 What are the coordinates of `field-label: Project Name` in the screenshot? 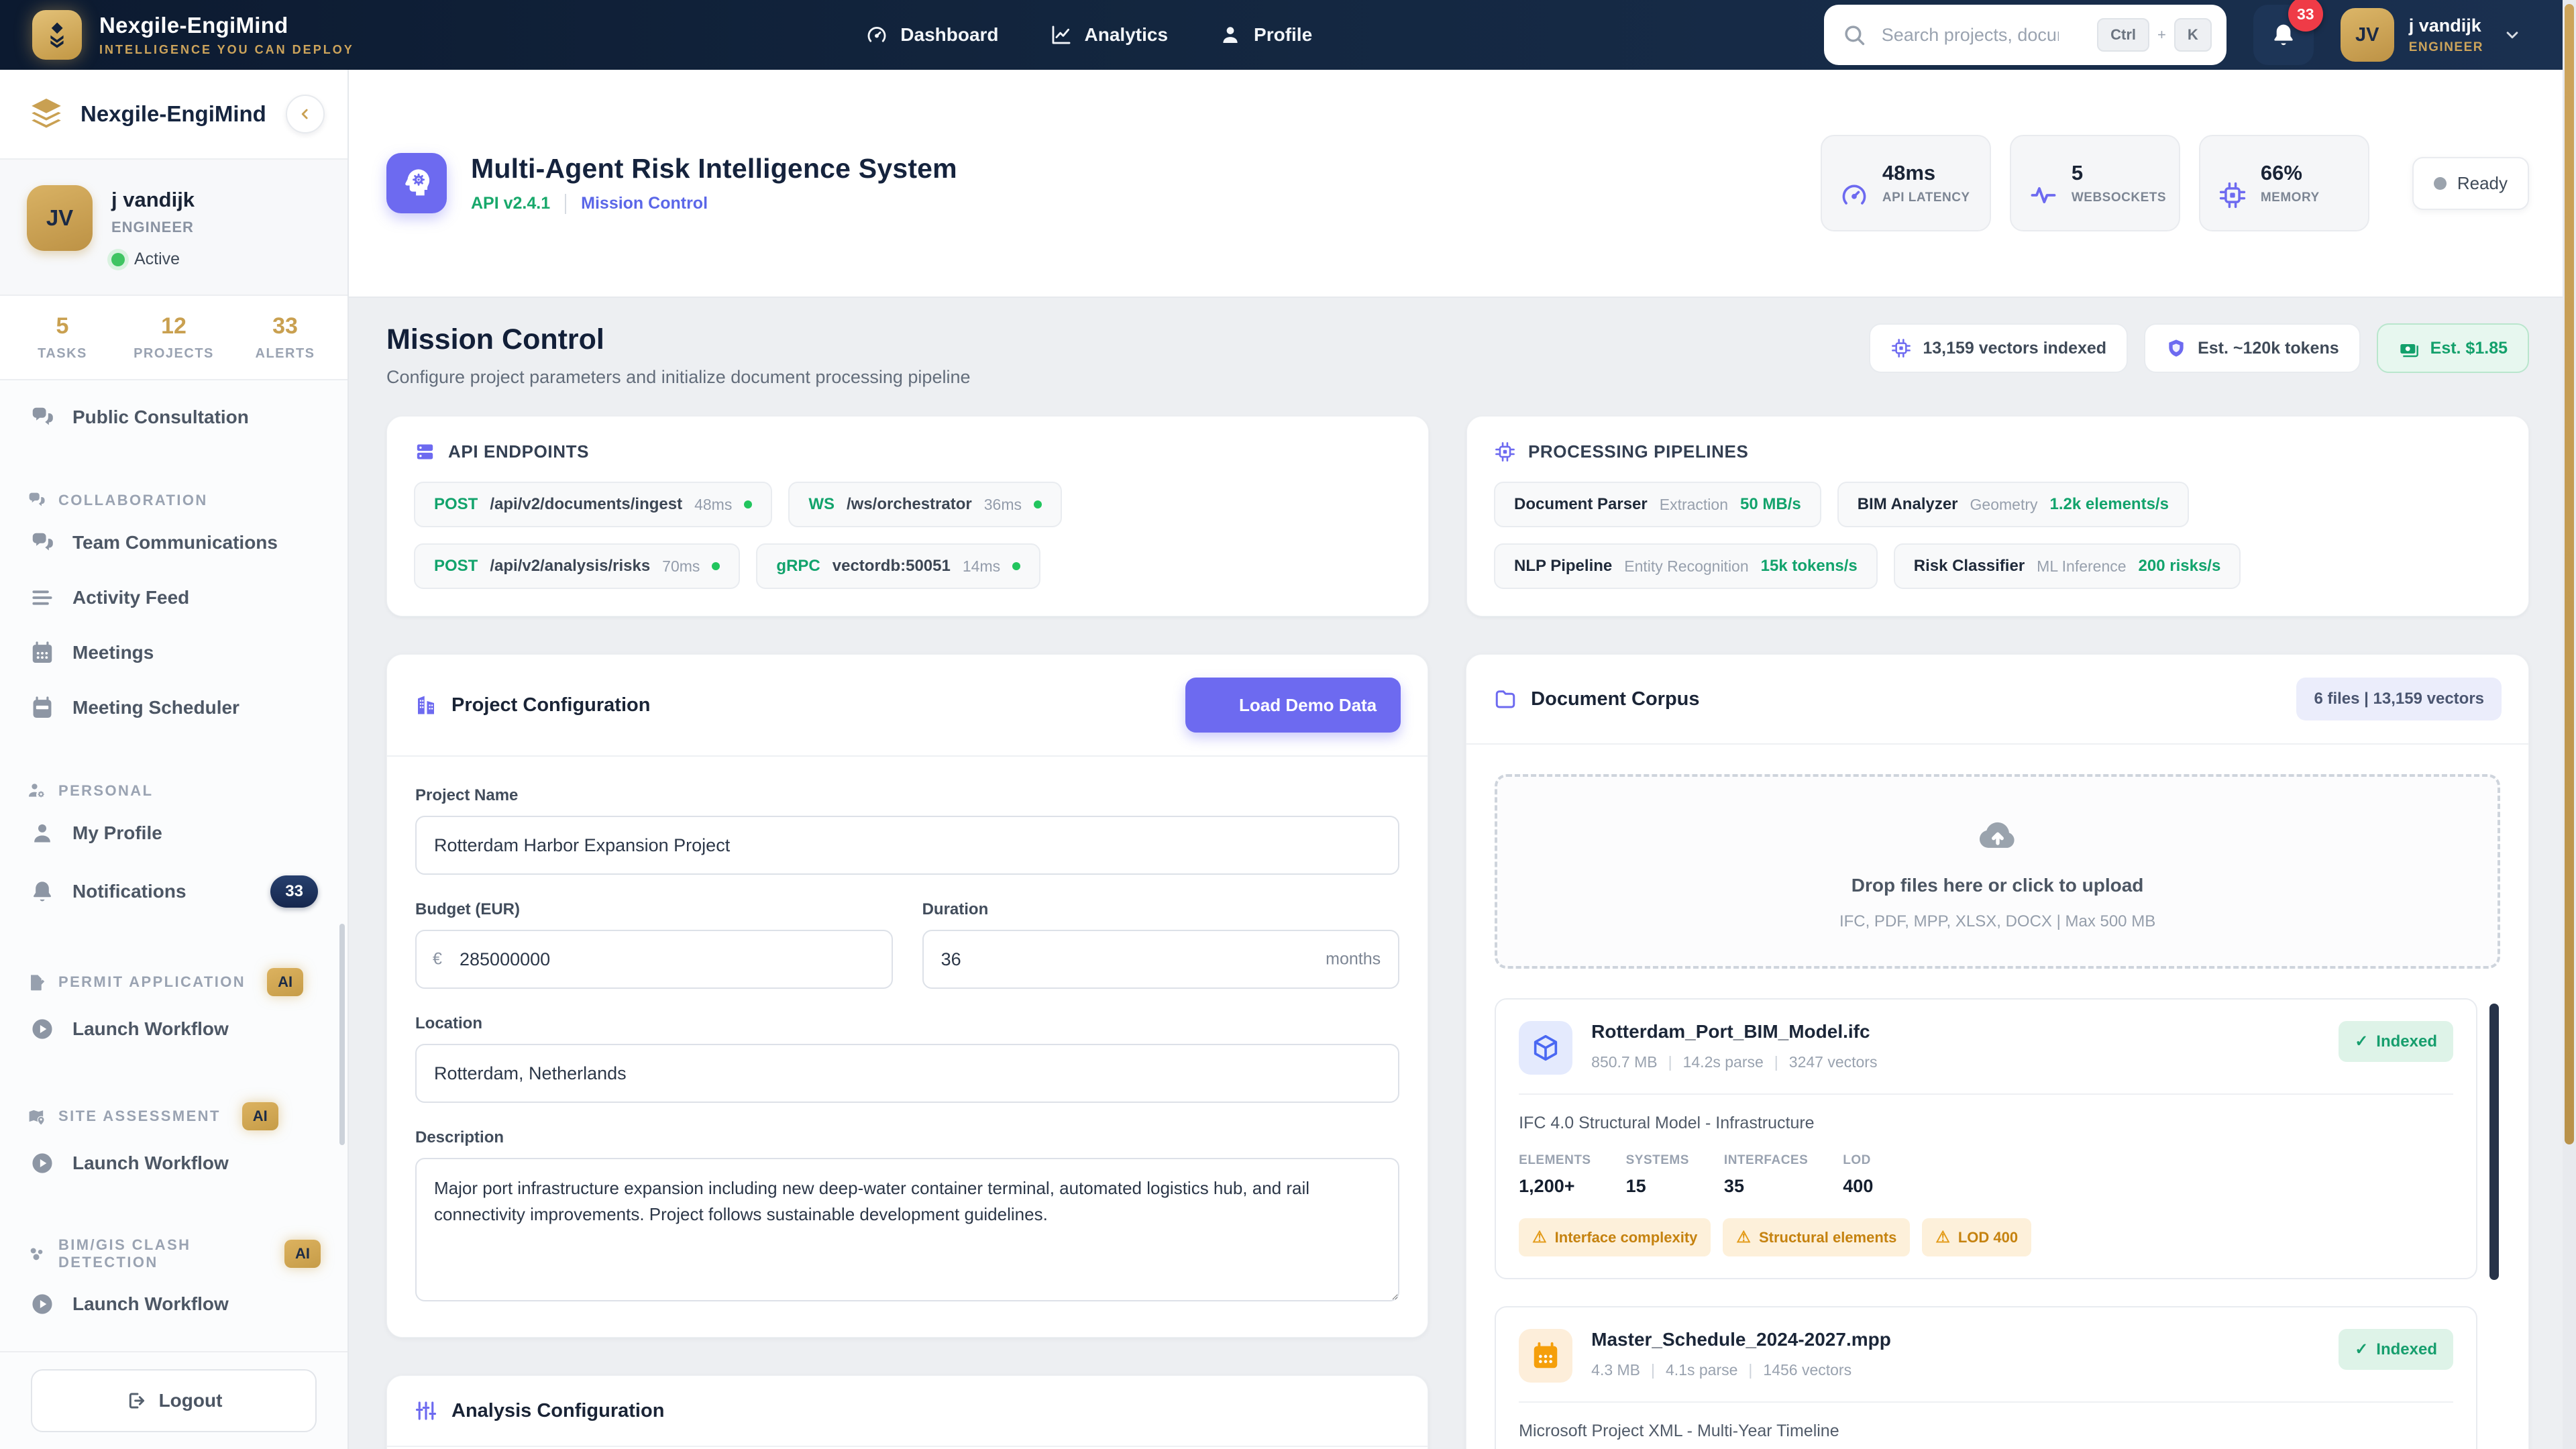 It's located at (467, 795).